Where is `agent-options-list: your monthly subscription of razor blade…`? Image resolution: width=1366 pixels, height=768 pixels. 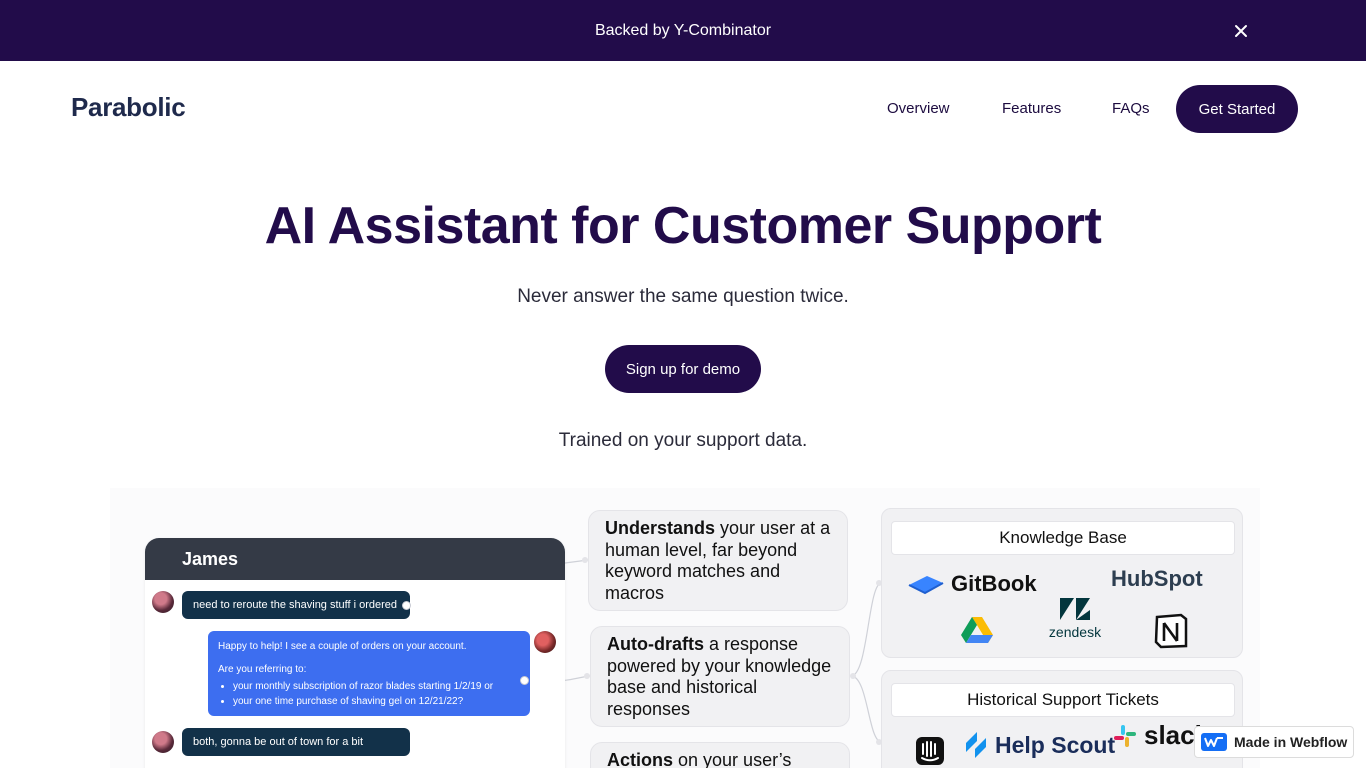
agent-options-list: your monthly subscription of razor blade… is located at coordinates (369, 694).